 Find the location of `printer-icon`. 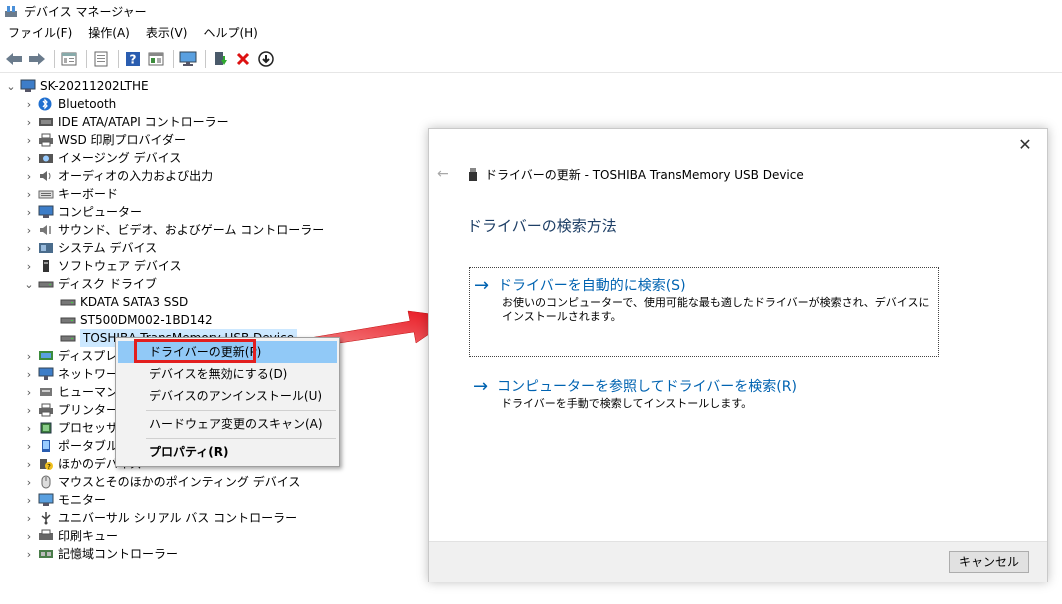

printer-icon is located at coordinates (46, 140).